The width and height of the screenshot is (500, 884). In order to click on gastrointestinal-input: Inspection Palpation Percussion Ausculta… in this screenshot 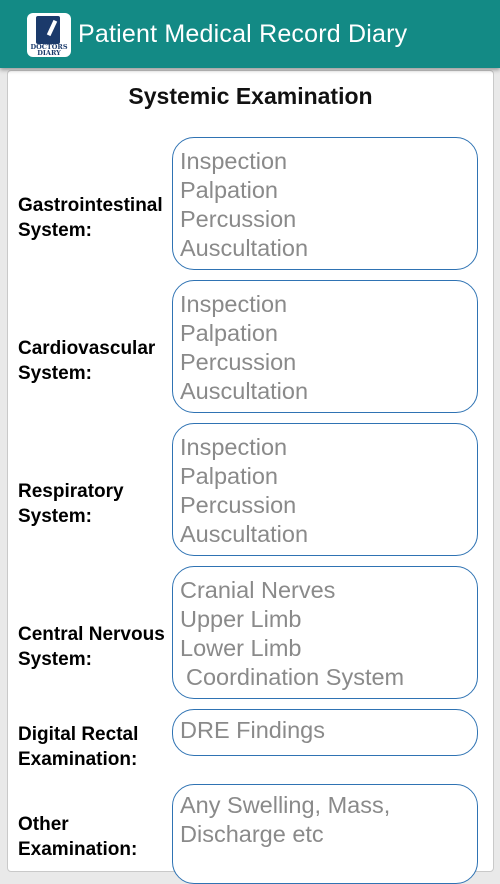, I will do `click(325, 203)`.